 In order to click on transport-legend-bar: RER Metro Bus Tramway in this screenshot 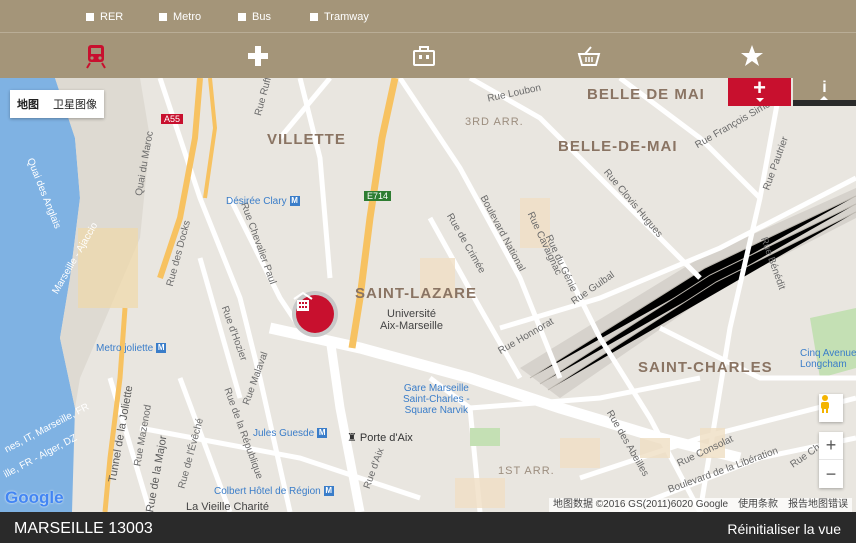, I will do `click(428, 16)`.